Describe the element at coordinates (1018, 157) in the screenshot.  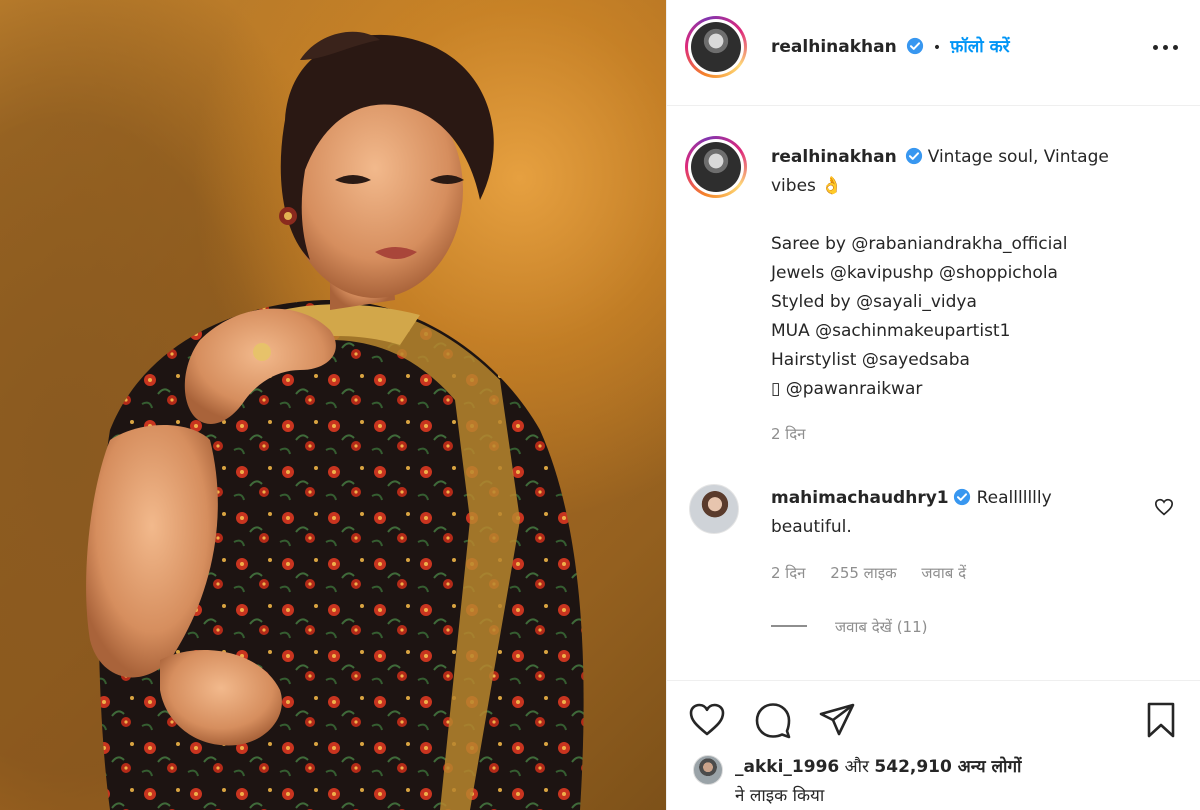
I see `caption-line-1: Vintage soul, Vintage` at that location.